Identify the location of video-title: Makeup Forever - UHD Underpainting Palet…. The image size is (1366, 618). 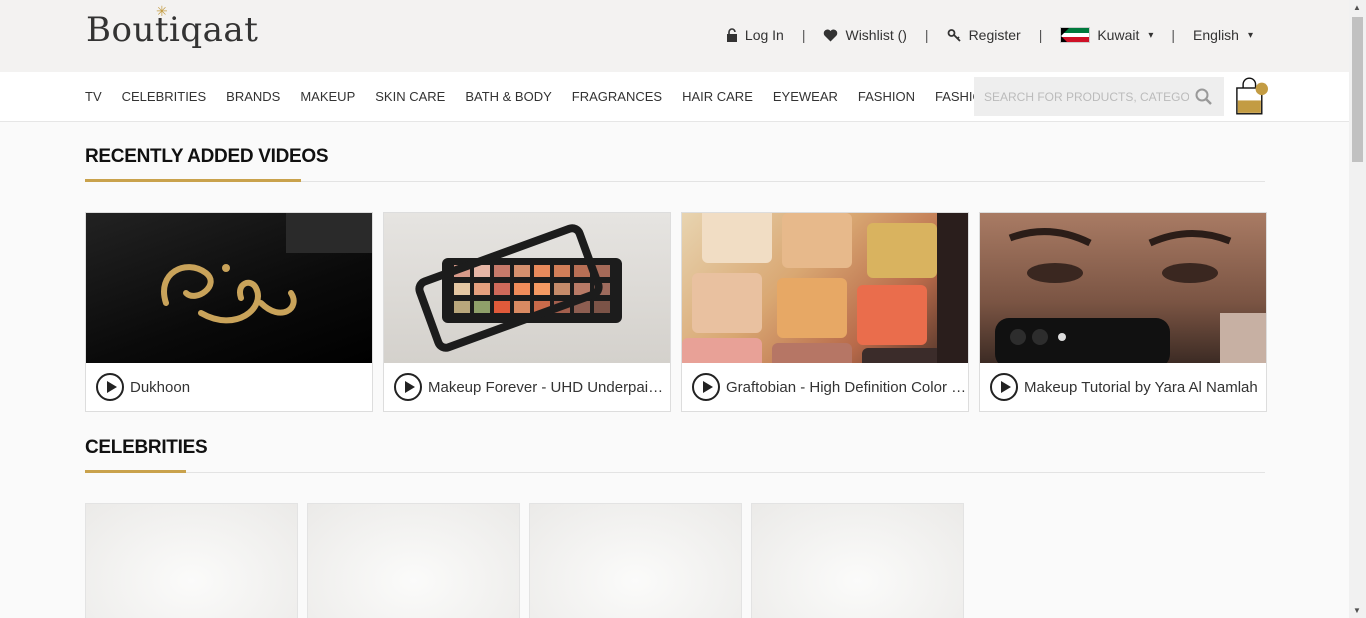
(549, 387).